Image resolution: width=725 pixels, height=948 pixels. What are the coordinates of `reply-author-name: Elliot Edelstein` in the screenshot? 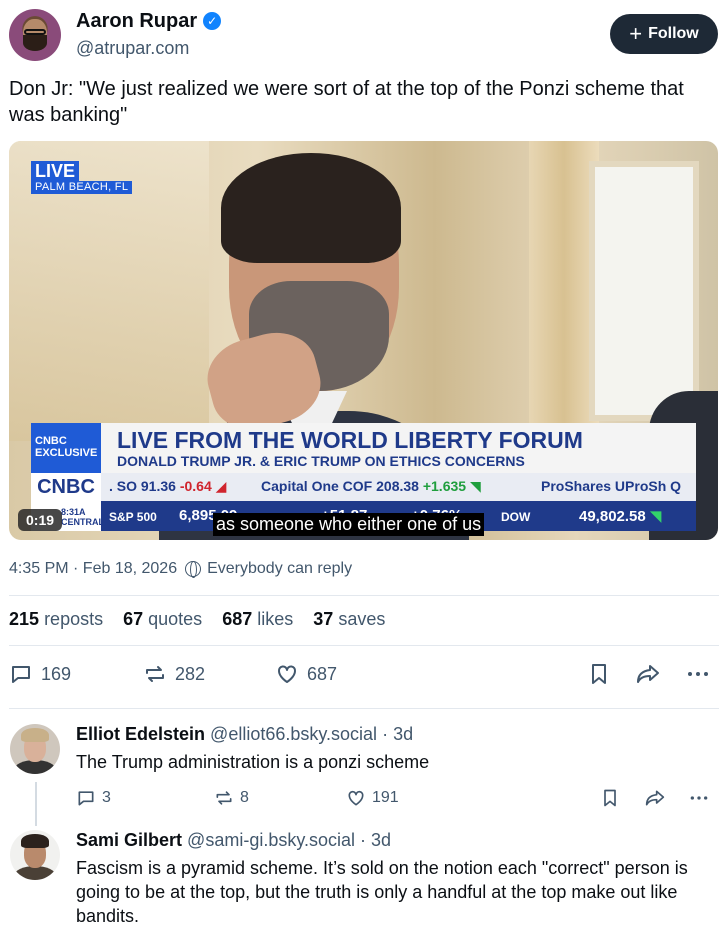 It's located at (140, 734).